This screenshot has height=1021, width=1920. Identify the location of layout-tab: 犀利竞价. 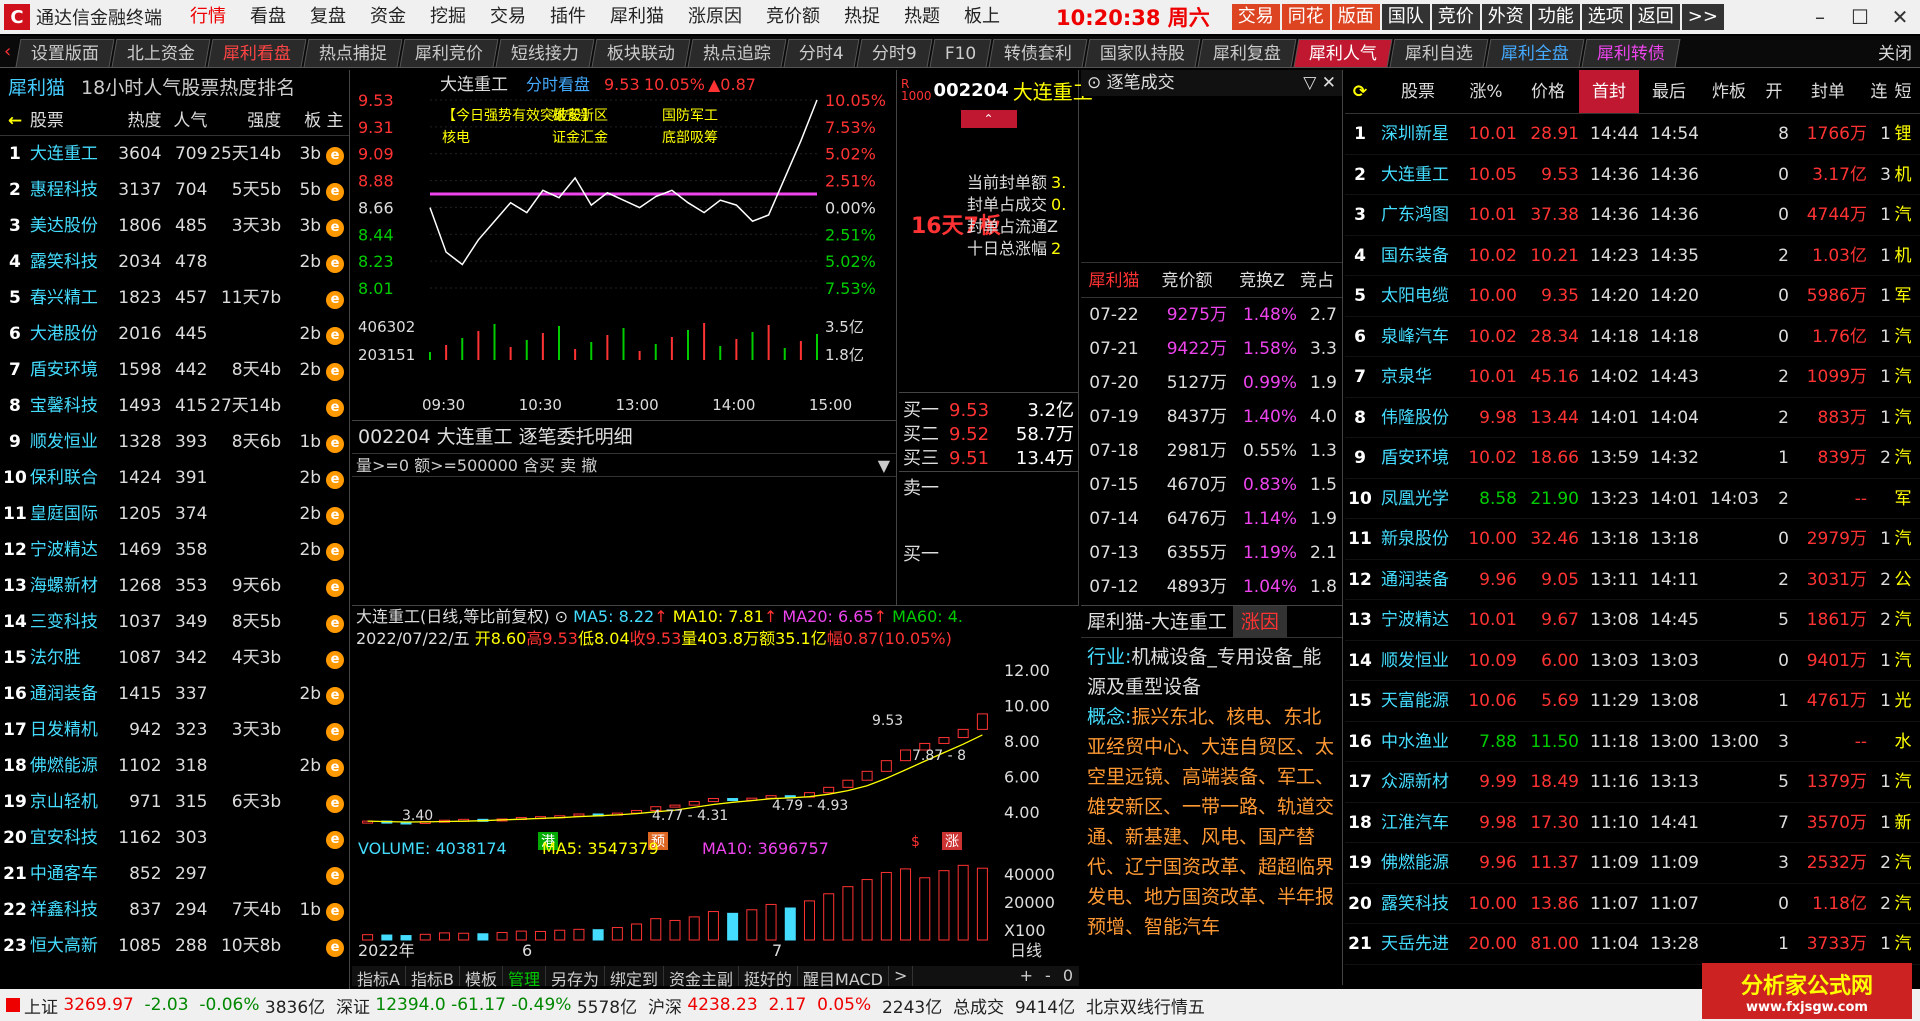
(449, 53).